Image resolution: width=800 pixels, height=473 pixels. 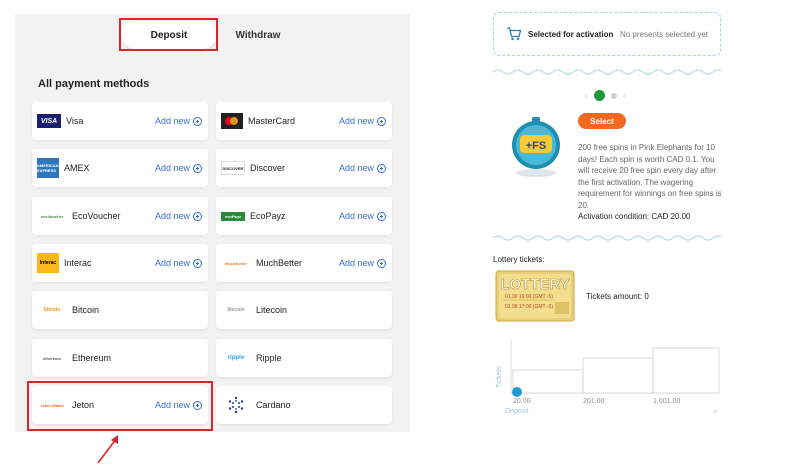 I want to click on discover-logo: DISCOVER, so click(x=233, y=168).